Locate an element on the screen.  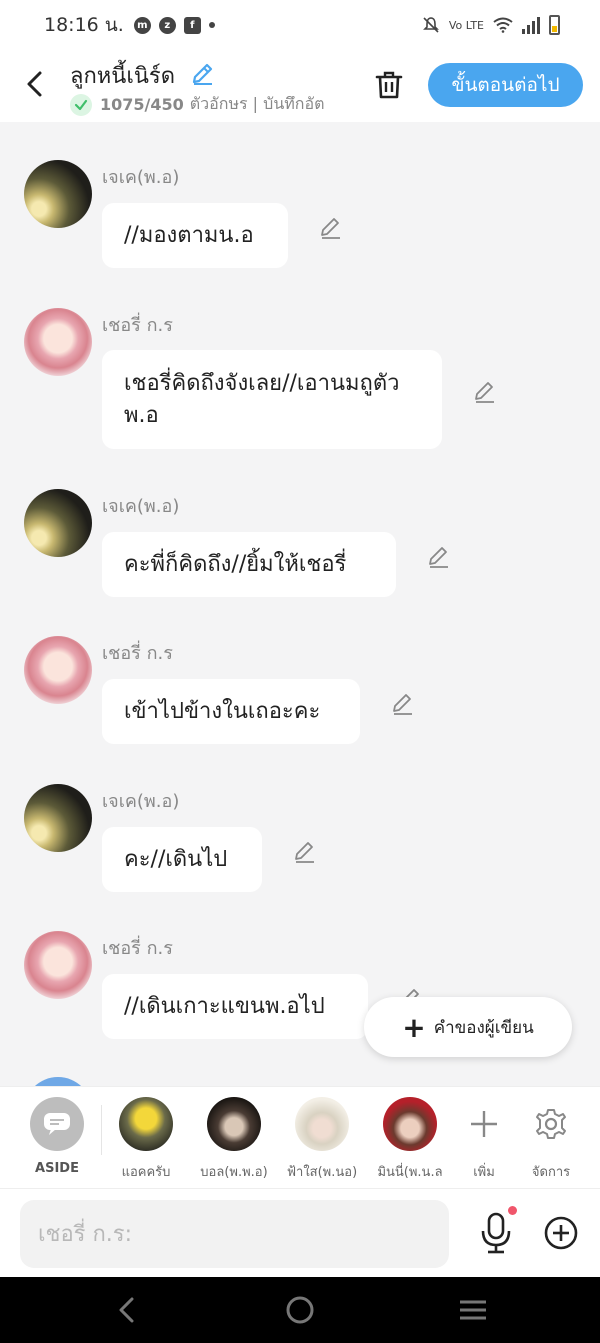
page-title: ลูกหนี้เนิร์ด is located at coordinates (123, 76).